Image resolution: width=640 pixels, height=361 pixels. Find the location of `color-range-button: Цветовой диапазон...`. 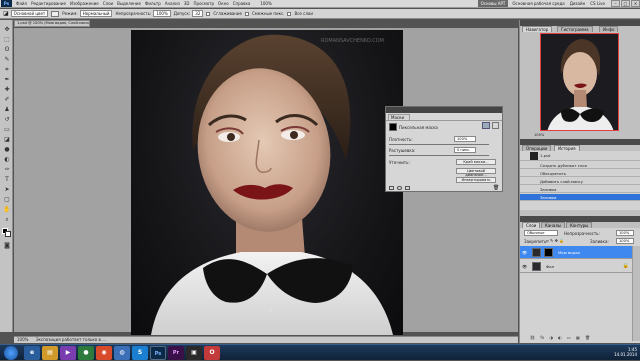

color-range-button: Цветовой диапазон... is located at coordinates (476, 172).